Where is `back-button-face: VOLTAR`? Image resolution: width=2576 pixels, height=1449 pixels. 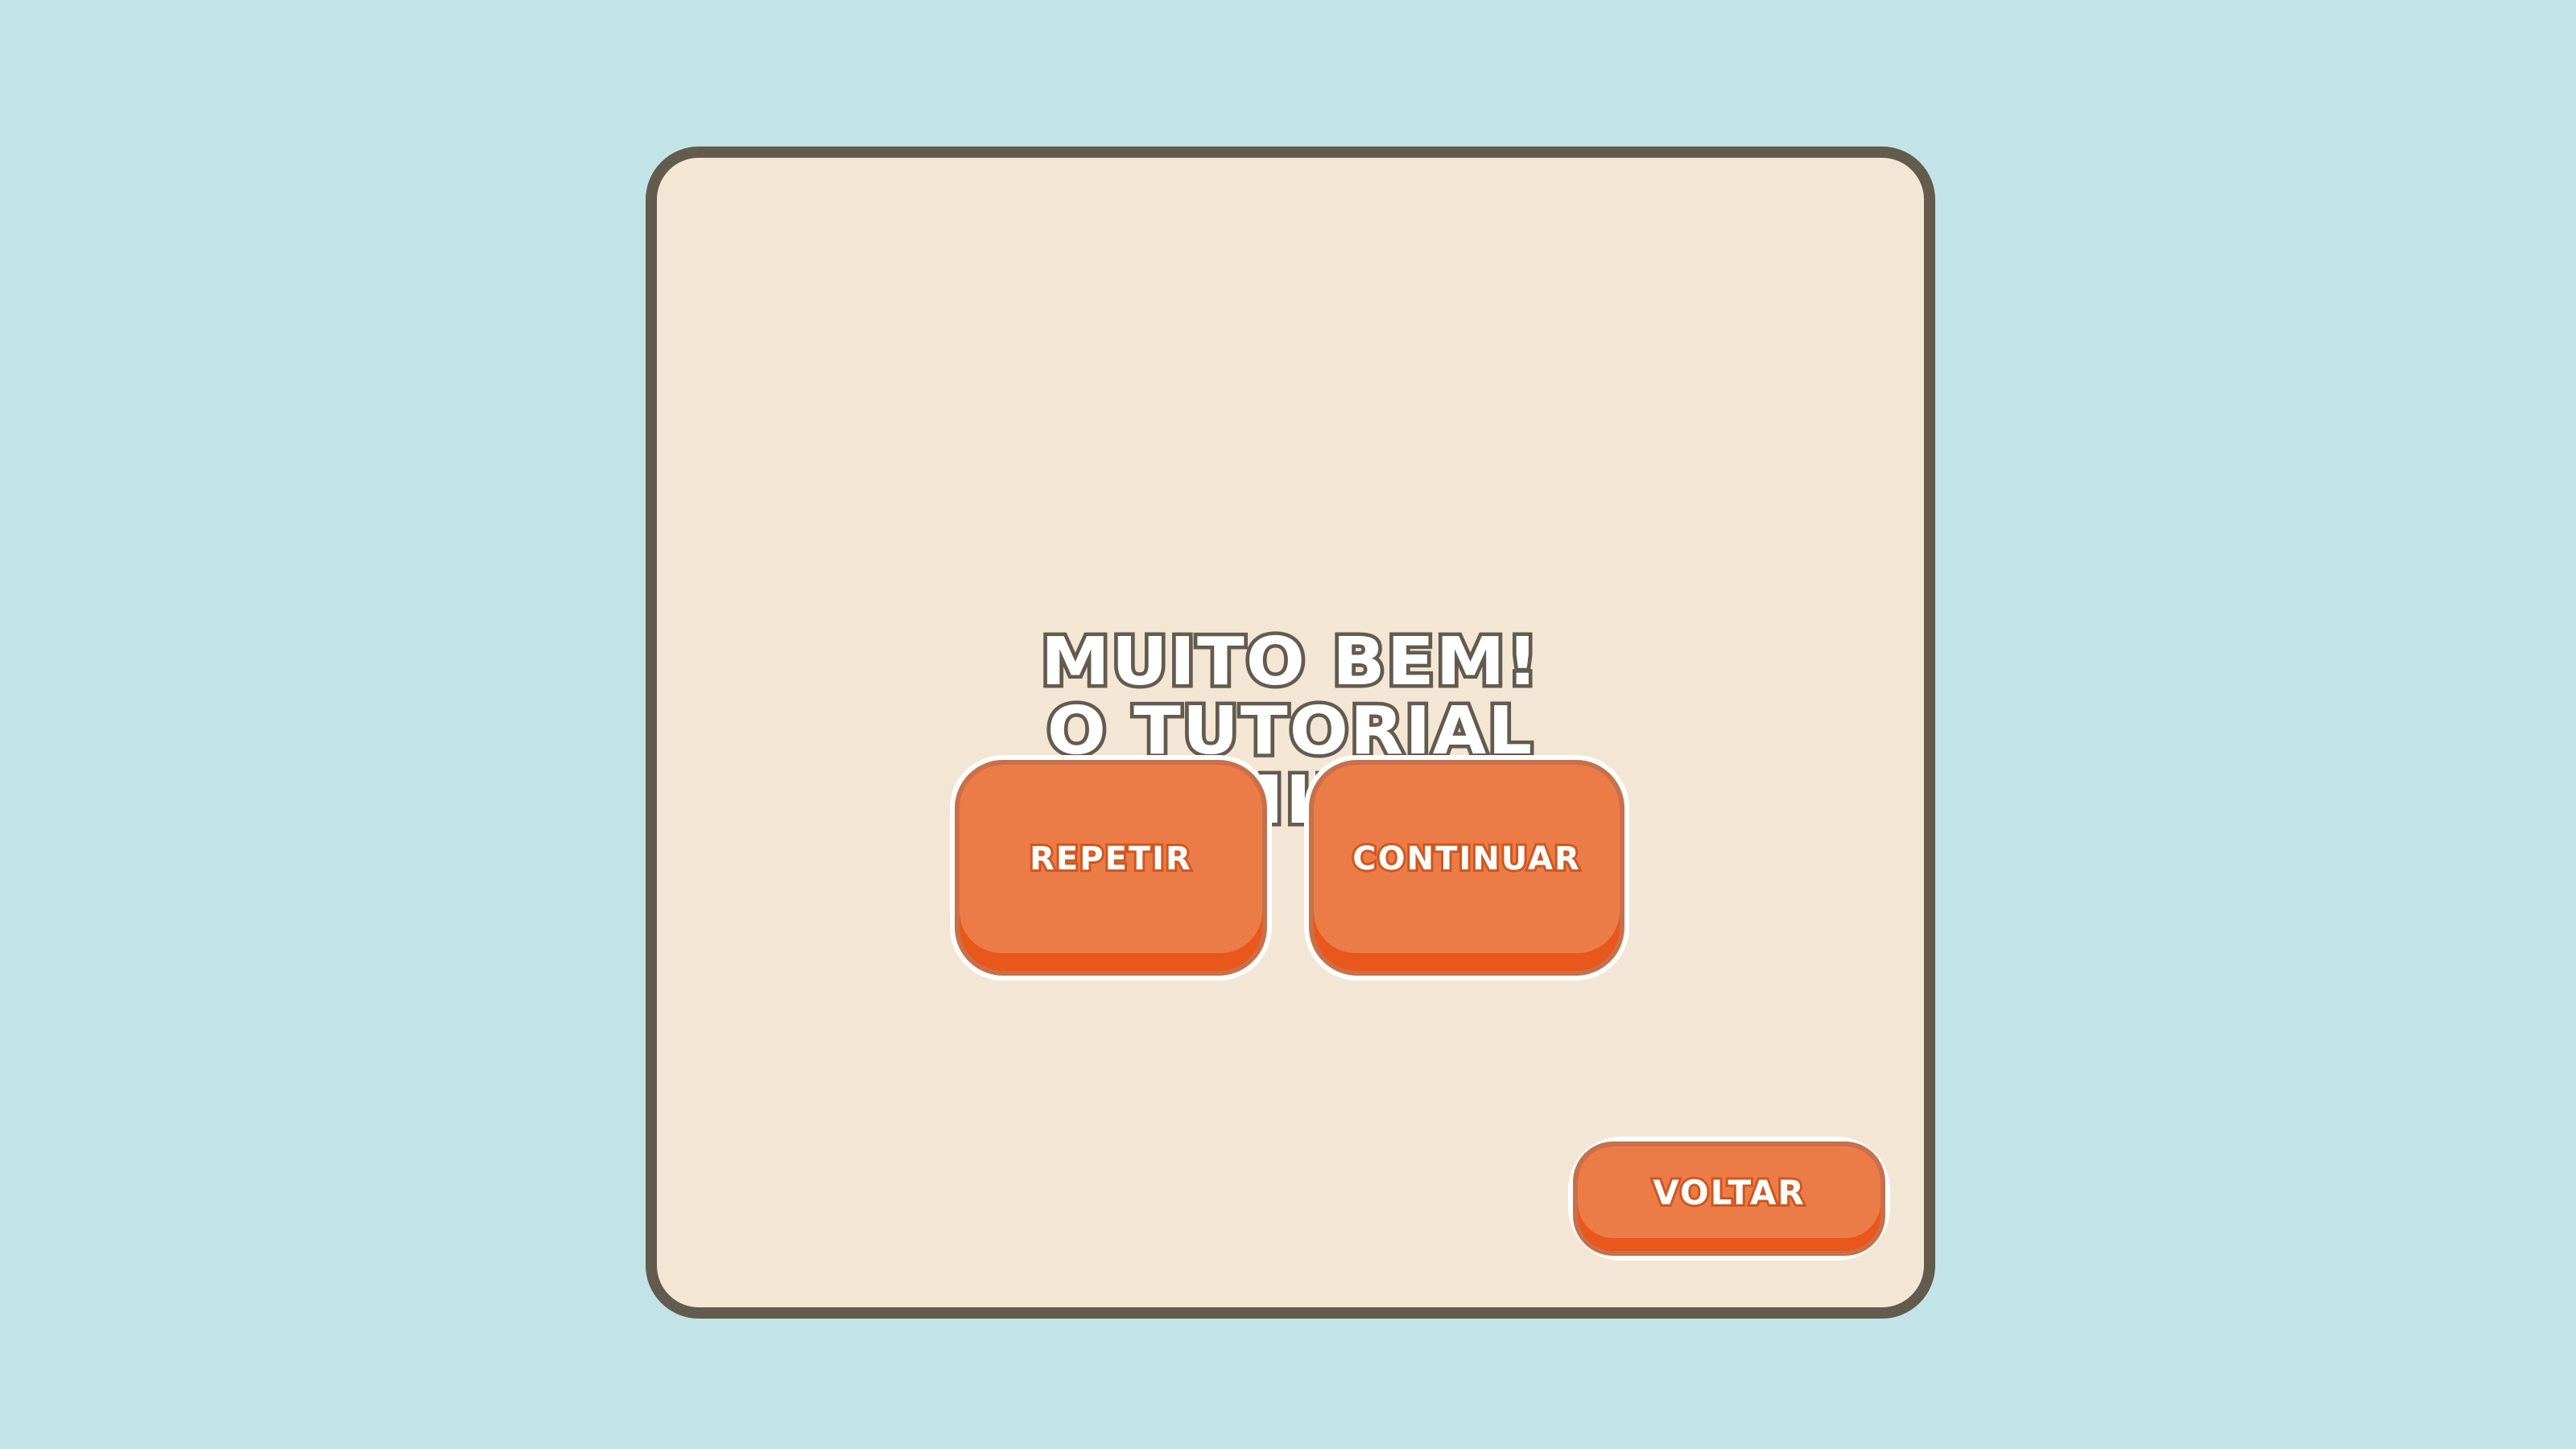
back-button-face: VOLTAR is located at coordinates (1729, 1192).